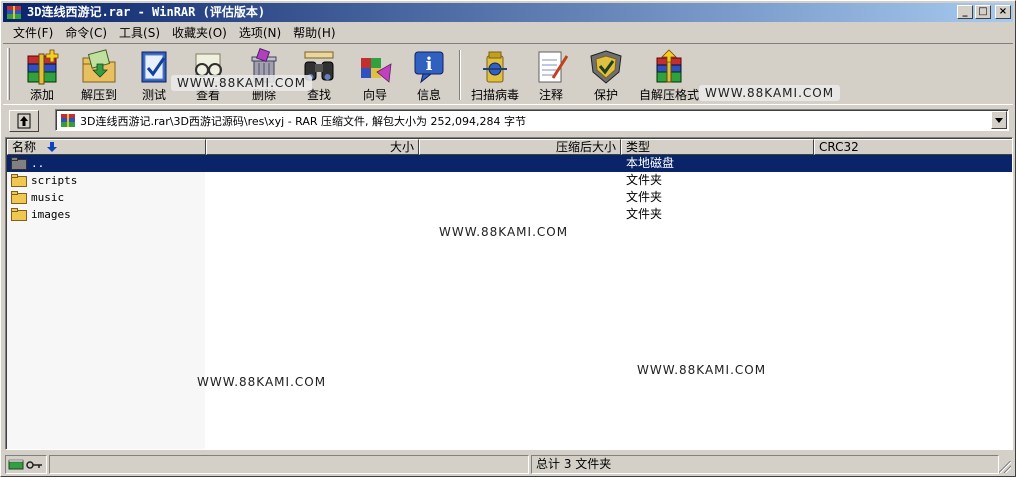 The width and height of the screenshot is (1016, 477). I want to click on file-type: 本地磁盘, so click(650, 163).